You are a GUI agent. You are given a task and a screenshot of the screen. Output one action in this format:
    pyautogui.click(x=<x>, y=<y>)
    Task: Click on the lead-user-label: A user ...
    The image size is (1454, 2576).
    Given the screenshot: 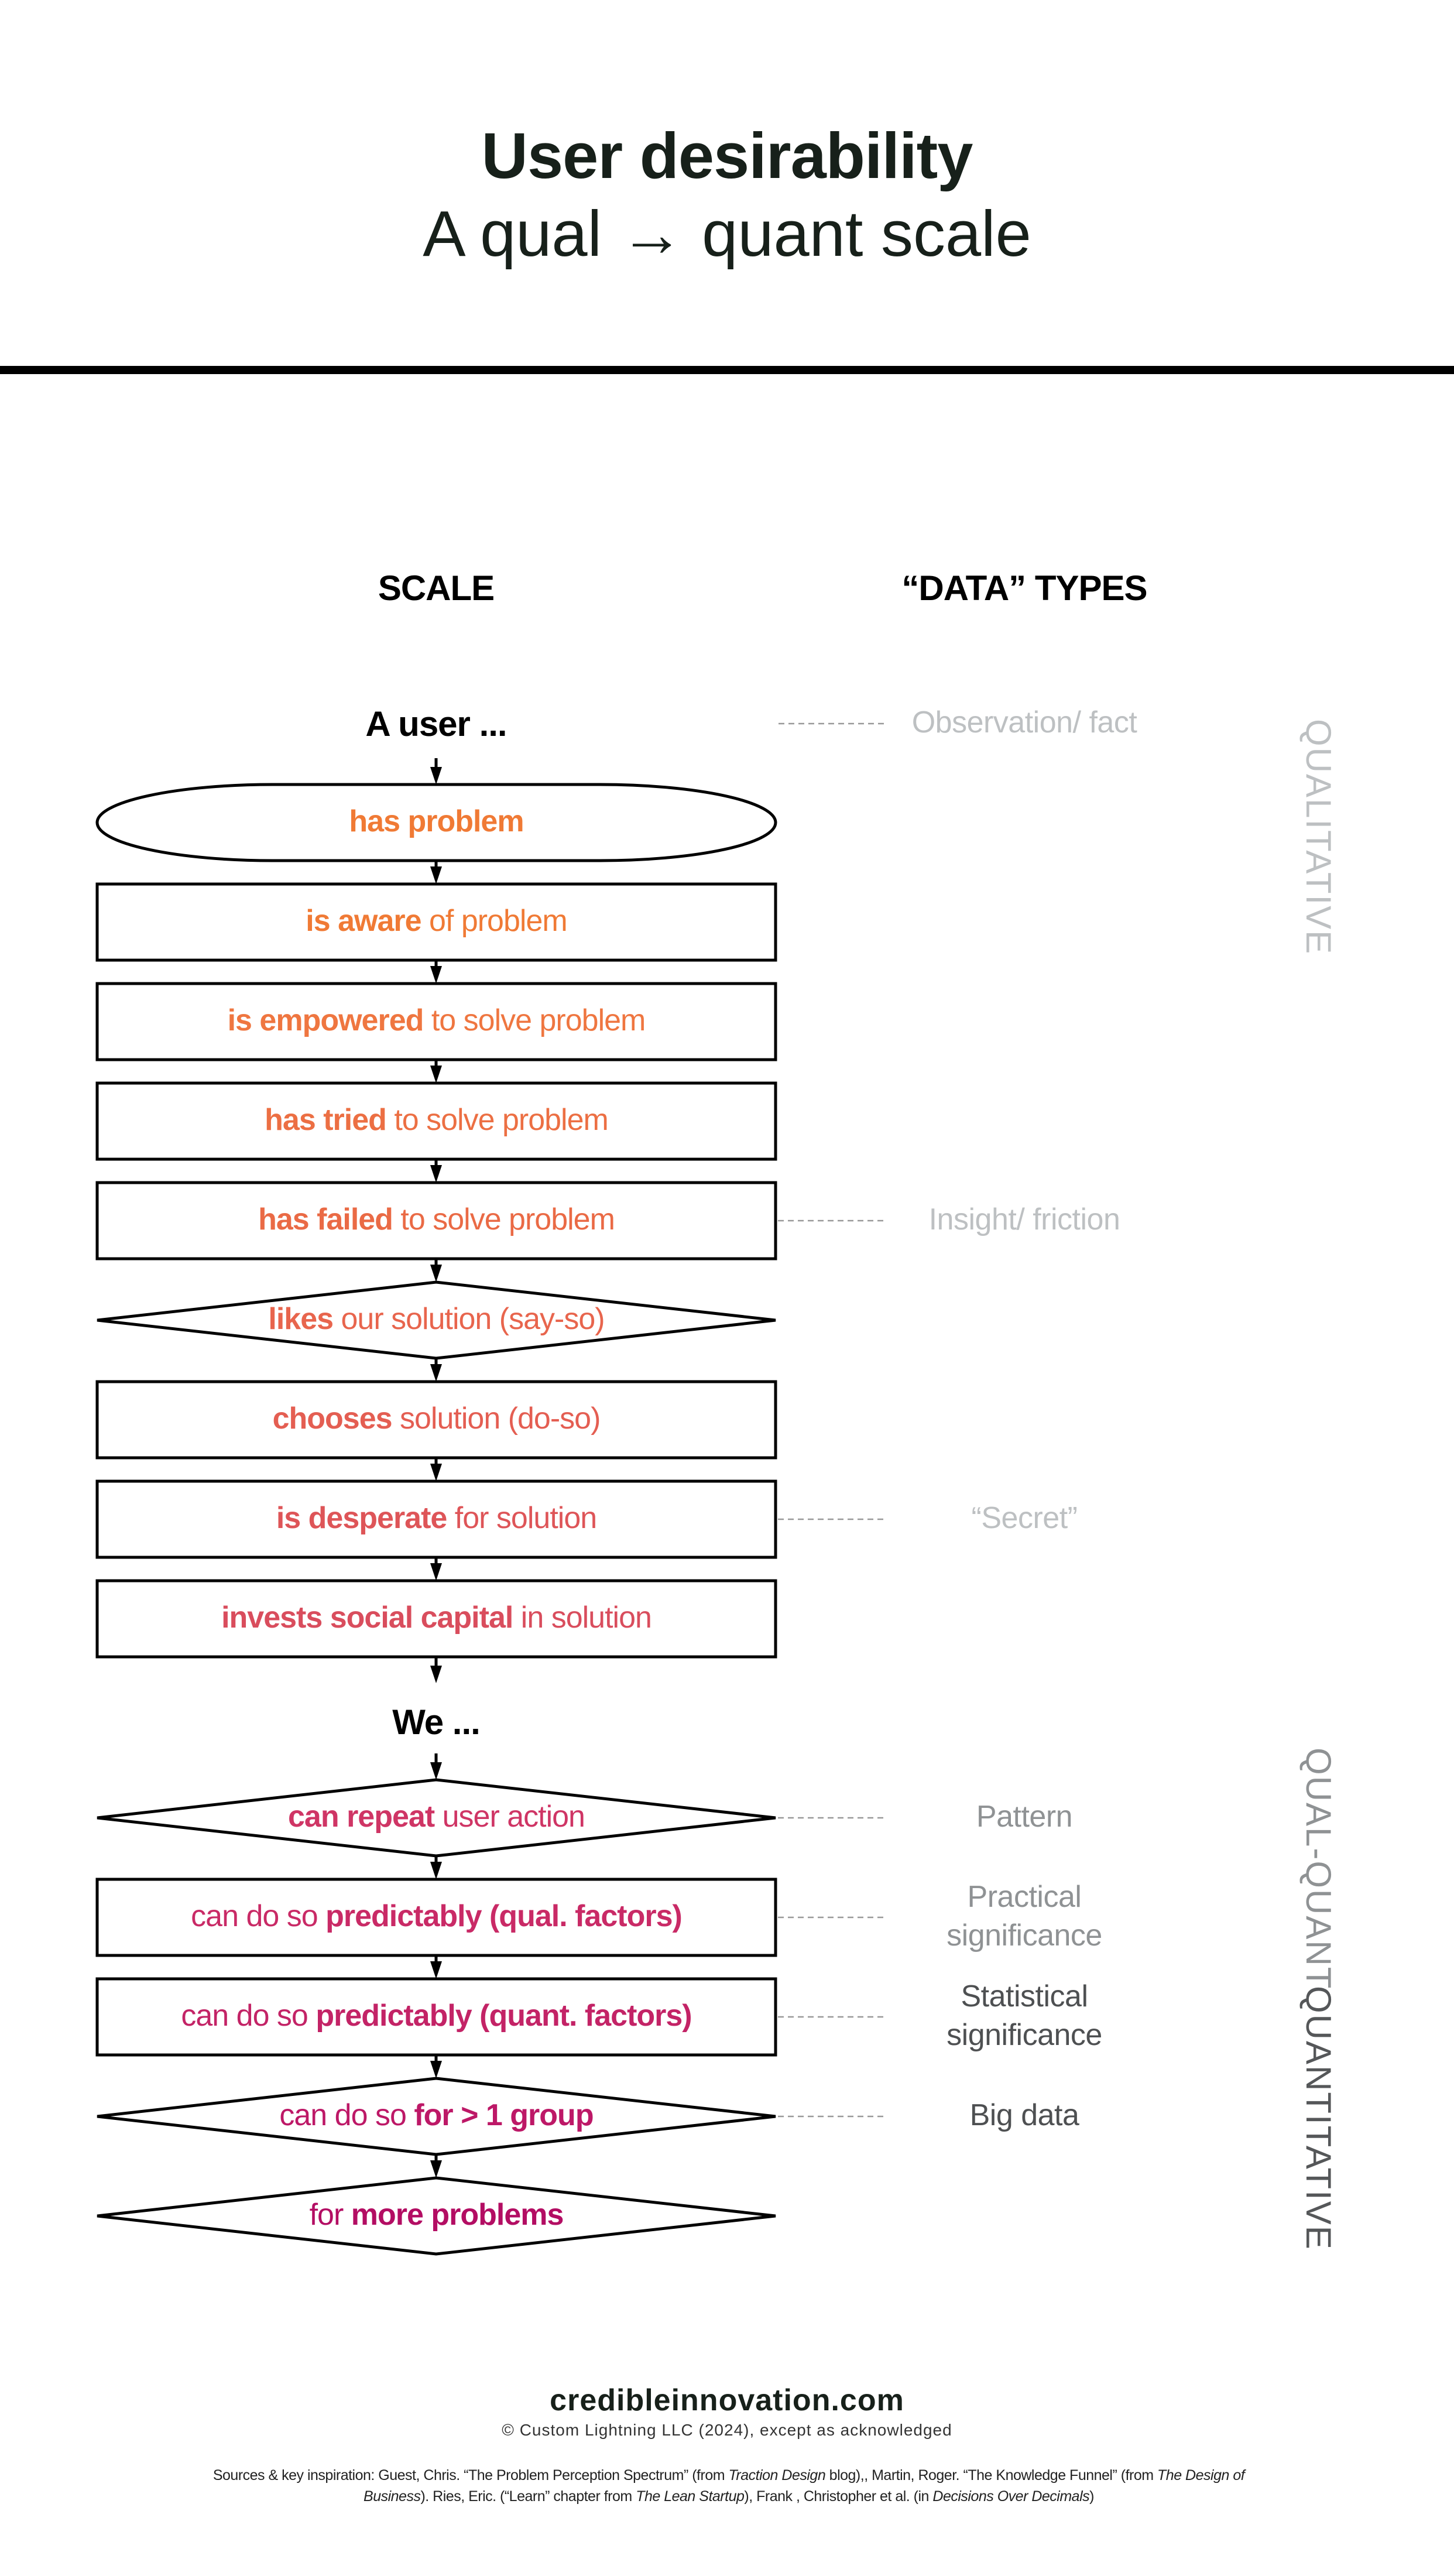 What is the action you would take?
    pyautogui.click(x=436, y=724)
    